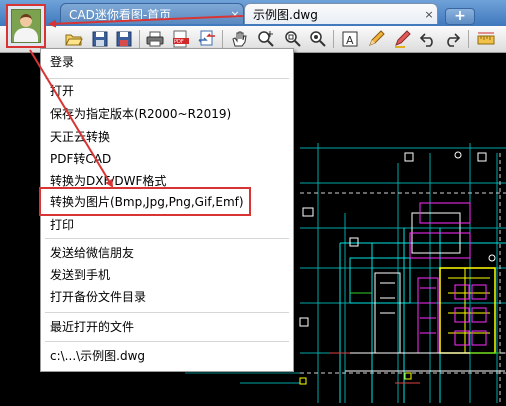  What do you see at coordinates (146, 21) in the screenshot?
I see `arrow-tab-to-avatar` at bounding box center [146, 21].